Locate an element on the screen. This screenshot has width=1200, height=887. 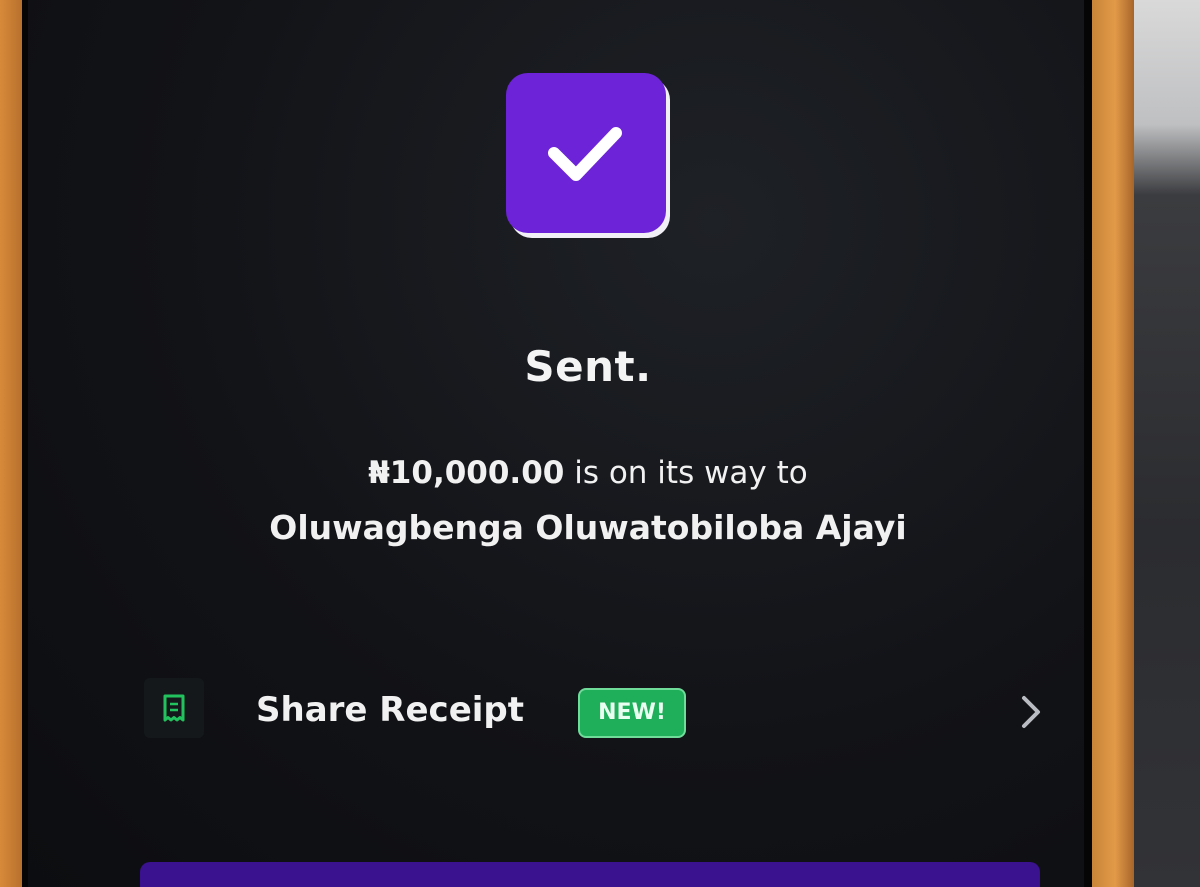
share-receipt-label: Share Receipt is located at coordinates (390, 710).